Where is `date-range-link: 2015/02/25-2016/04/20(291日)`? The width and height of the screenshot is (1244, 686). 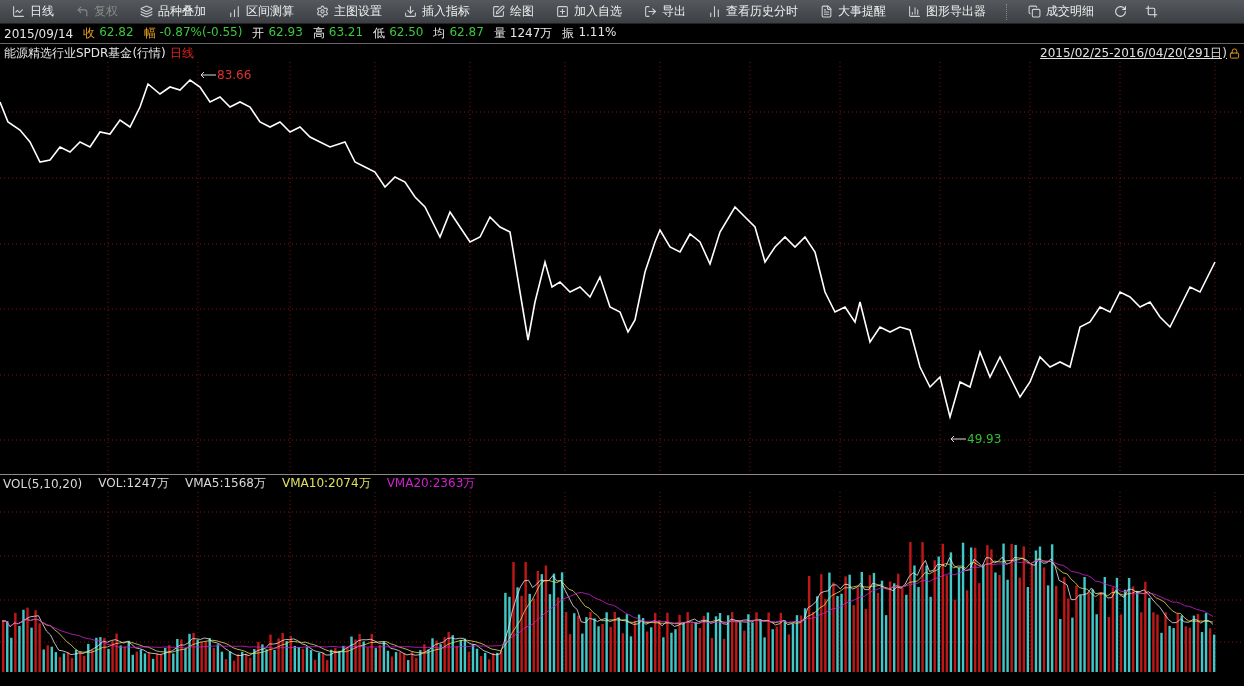 date-range-link: 2015/02/25-2016/04/20(291日) is located at coordinates (1133, 53).